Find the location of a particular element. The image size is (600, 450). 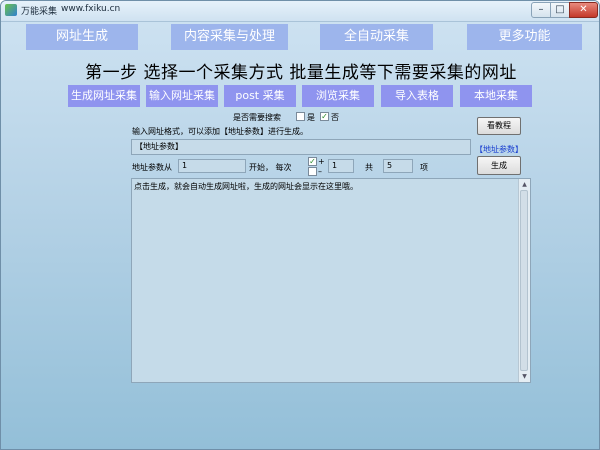

method-generate-url-button: 生成网址采集 is located at coordinates (104, 96).